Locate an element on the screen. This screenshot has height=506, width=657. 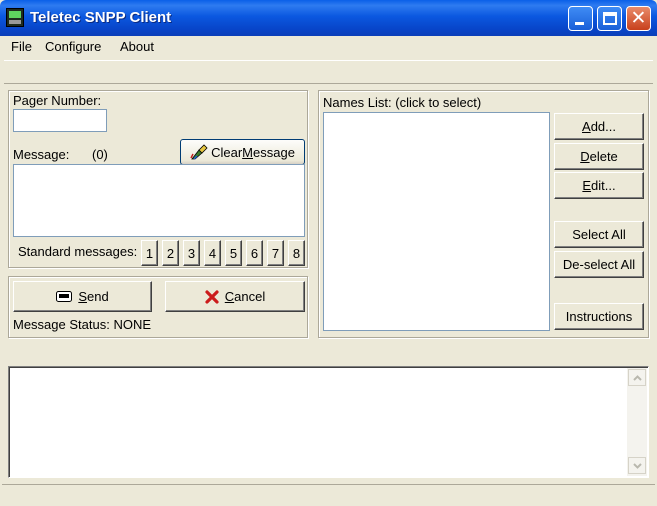
minimize-button is located at coordinates (580, 18).